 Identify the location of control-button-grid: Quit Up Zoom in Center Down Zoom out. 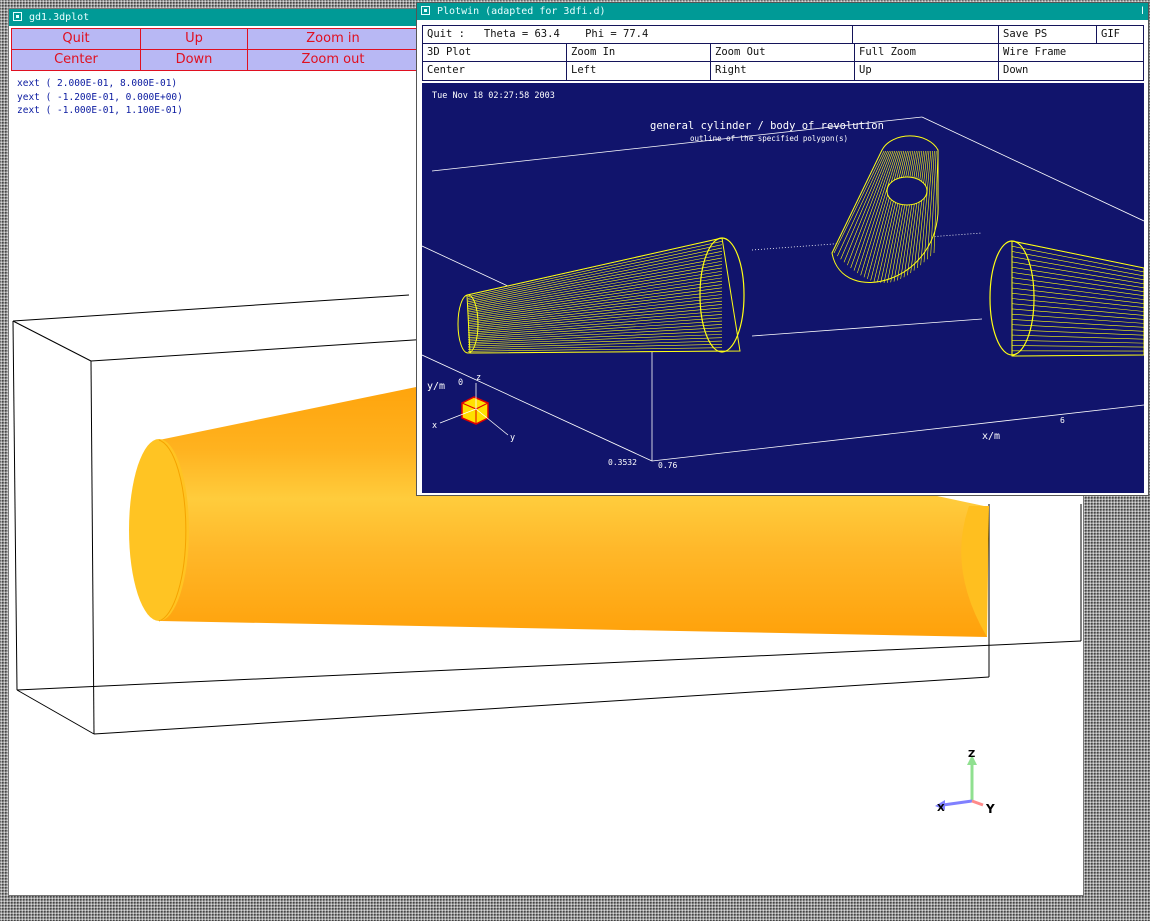
(214, 49).